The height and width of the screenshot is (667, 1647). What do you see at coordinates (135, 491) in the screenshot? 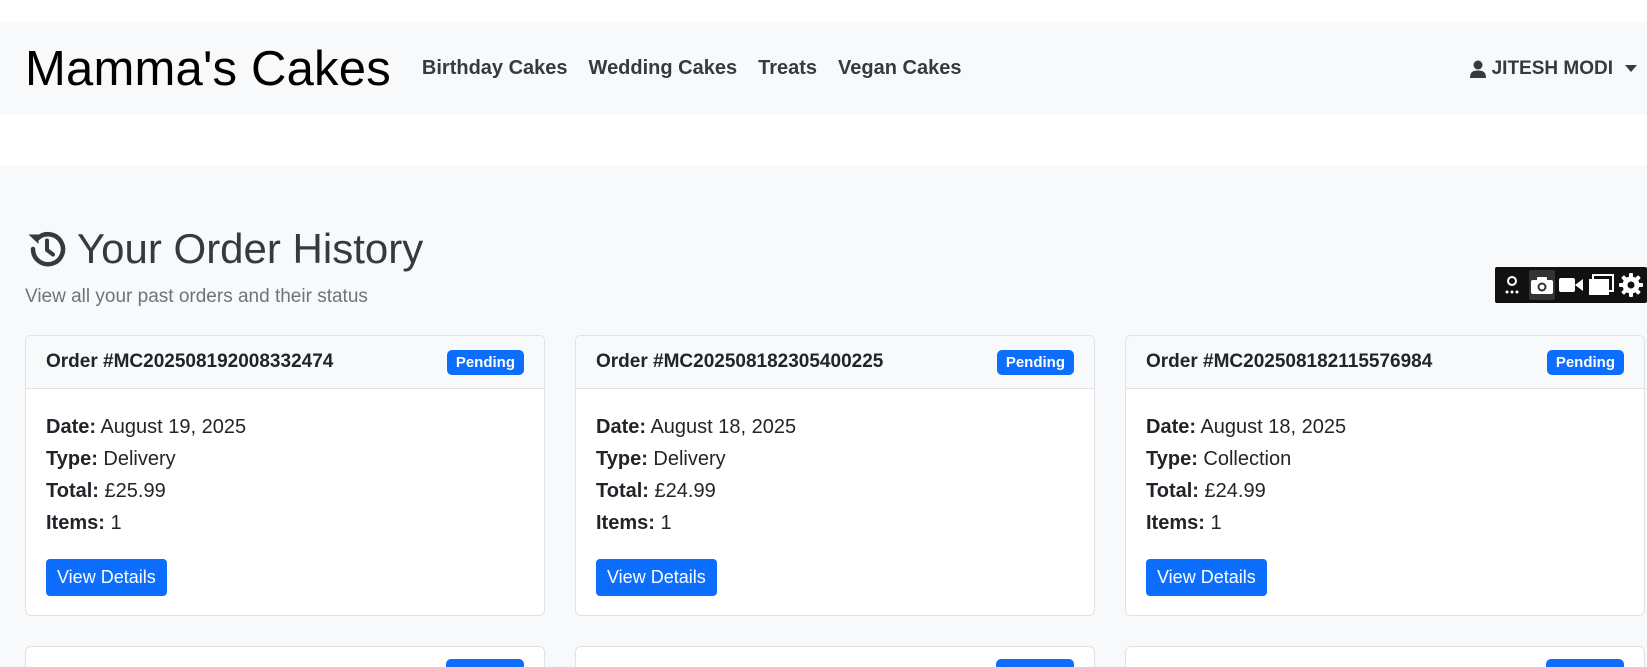
I see `total-value: £25.99` at bounding box center [135, 491].